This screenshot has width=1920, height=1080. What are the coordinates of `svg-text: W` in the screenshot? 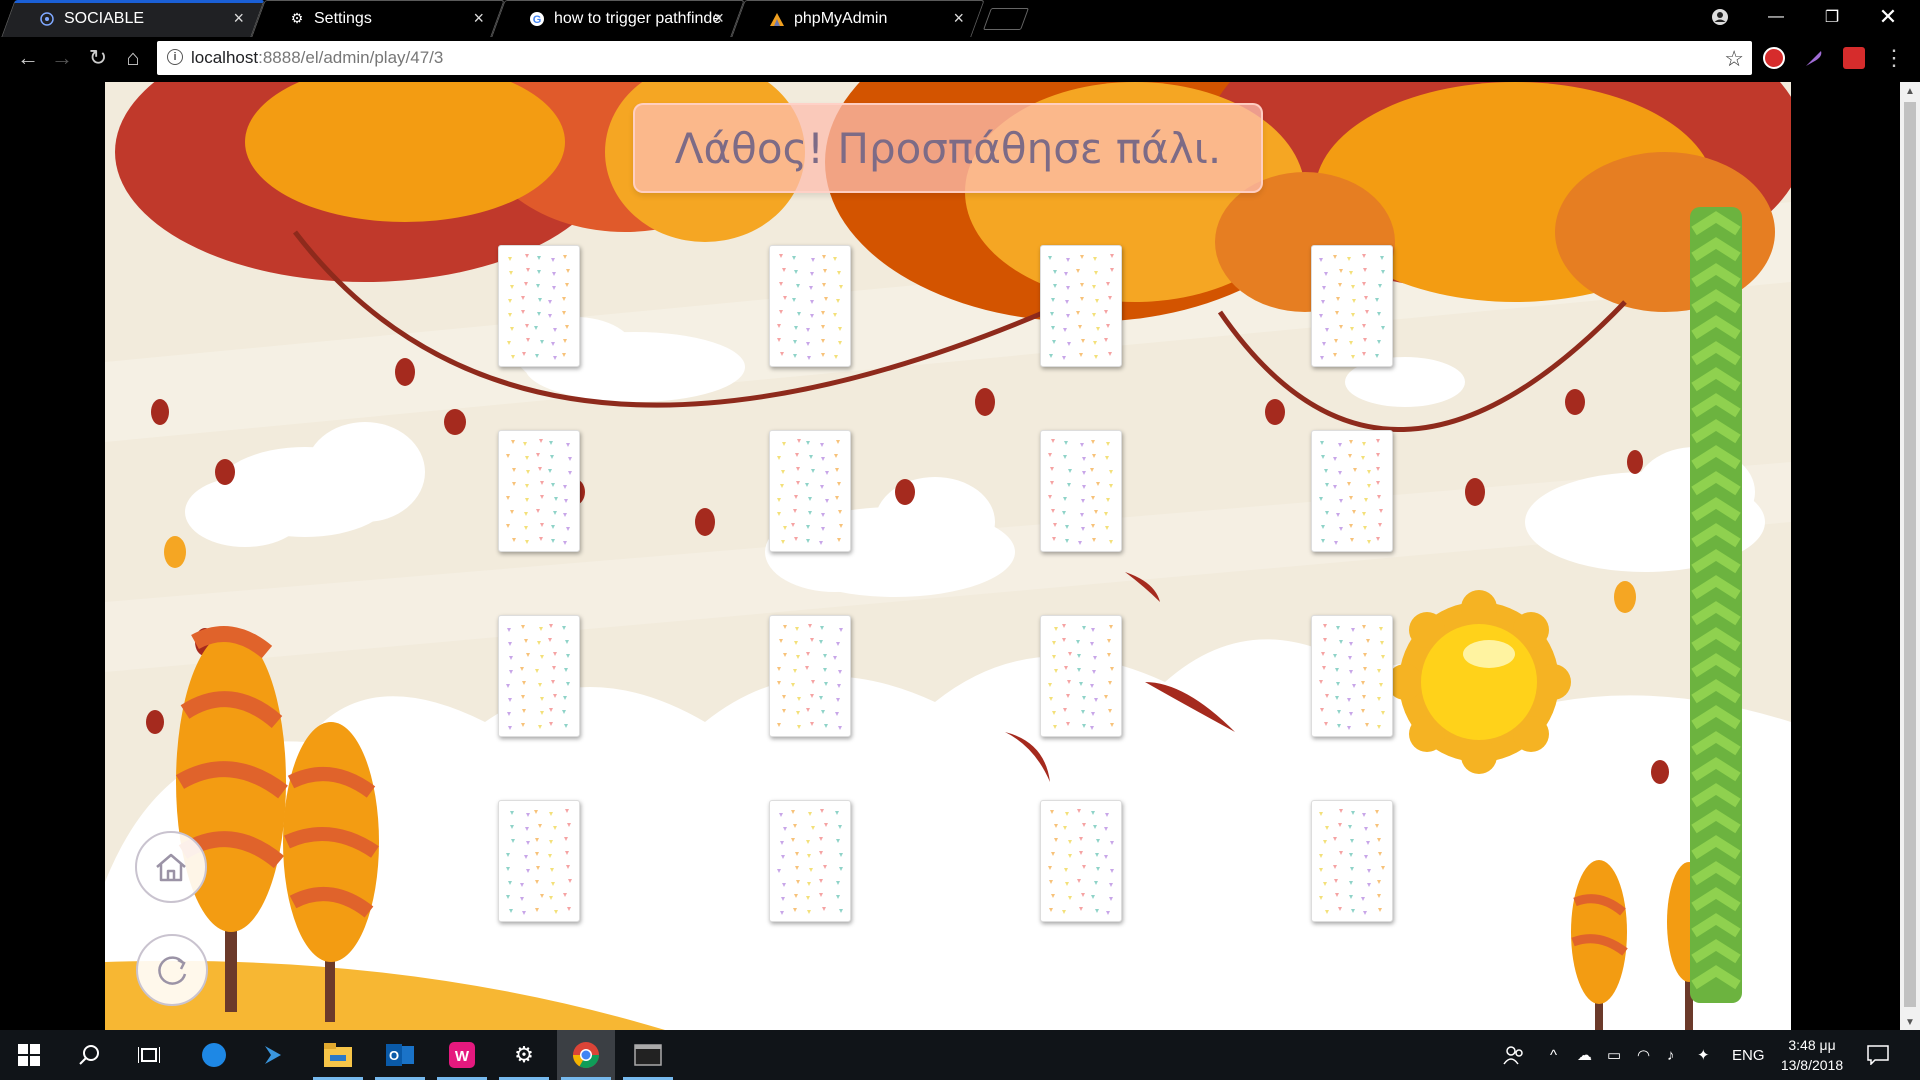 It's located at (462, 1056).